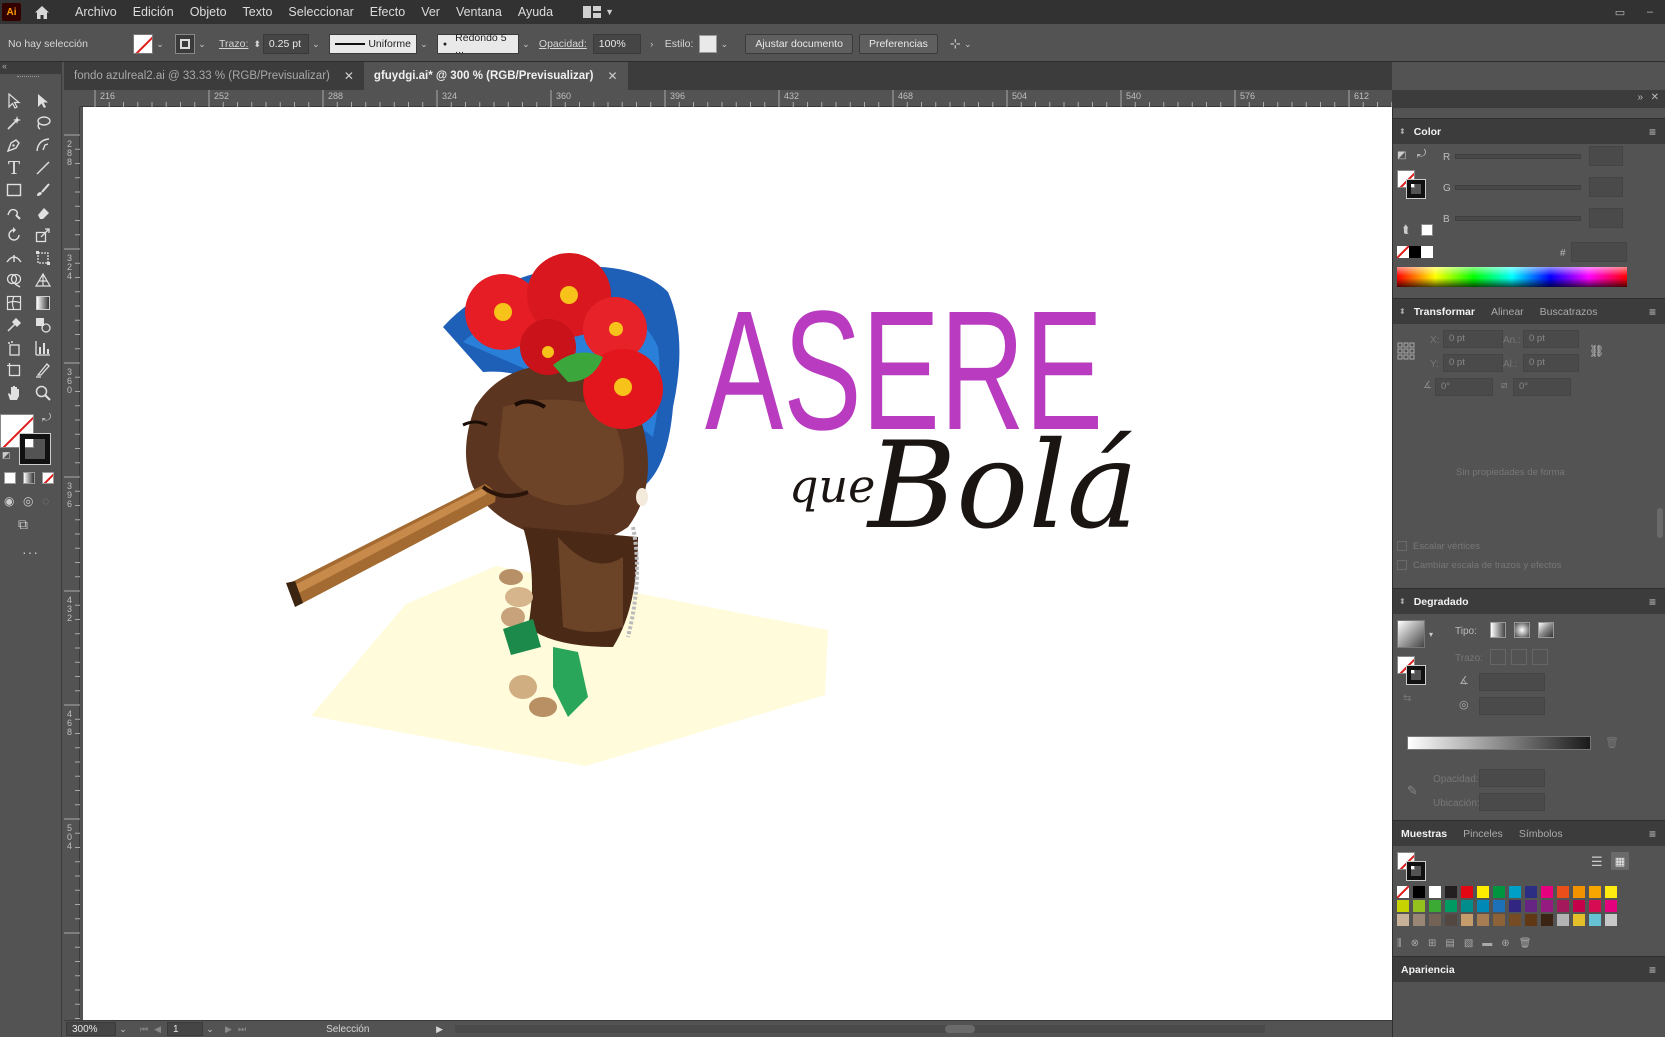 This screenshot has height=1037, width=1665. What do you see at coordinates (72, 567) in the screenshot?
I see `vertical-ruler: 288 324 360 396 432 468 504` at bounding box center [72, 567].